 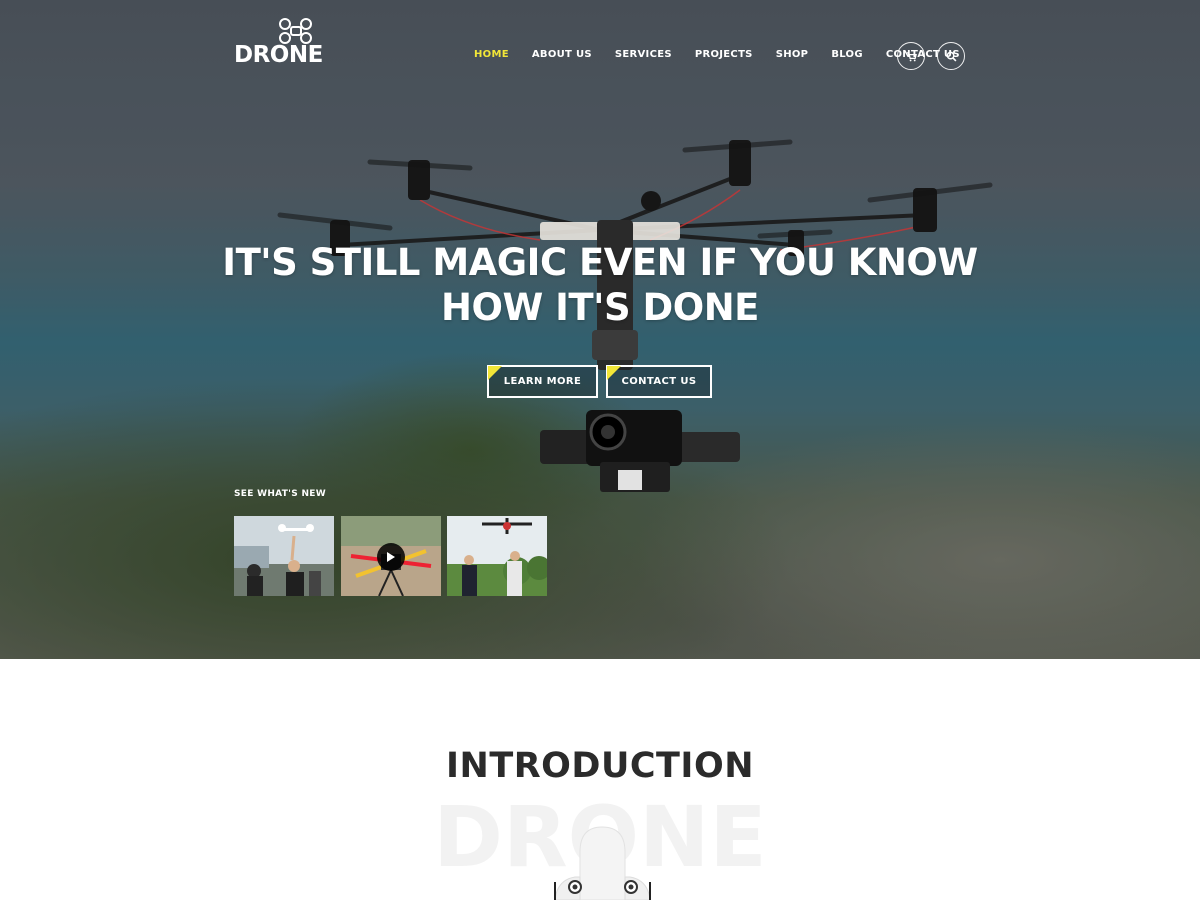 I want to click on cart-button, so click(x=911, y=56).